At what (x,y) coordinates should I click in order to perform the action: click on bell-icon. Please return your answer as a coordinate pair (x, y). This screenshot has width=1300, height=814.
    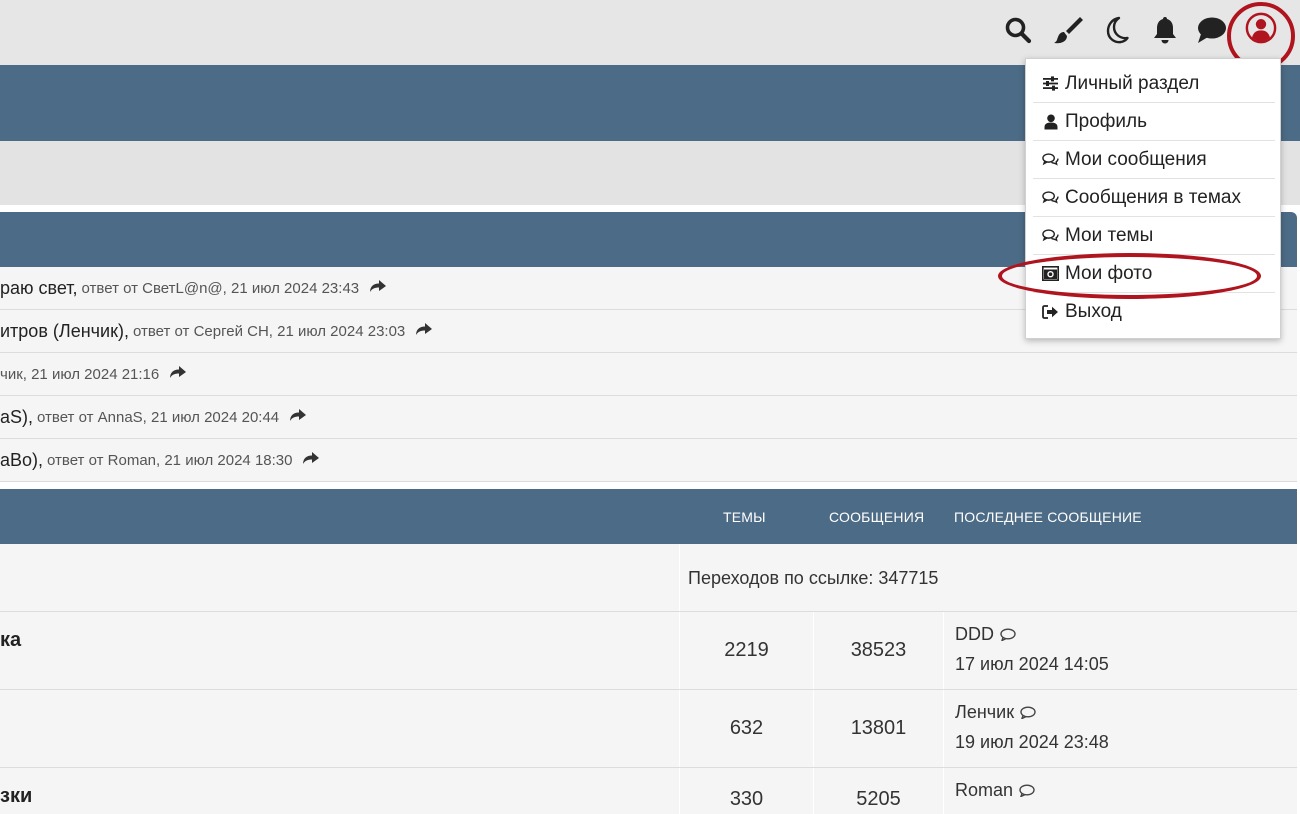
    Looking at the image, I should click on (1165, 30).